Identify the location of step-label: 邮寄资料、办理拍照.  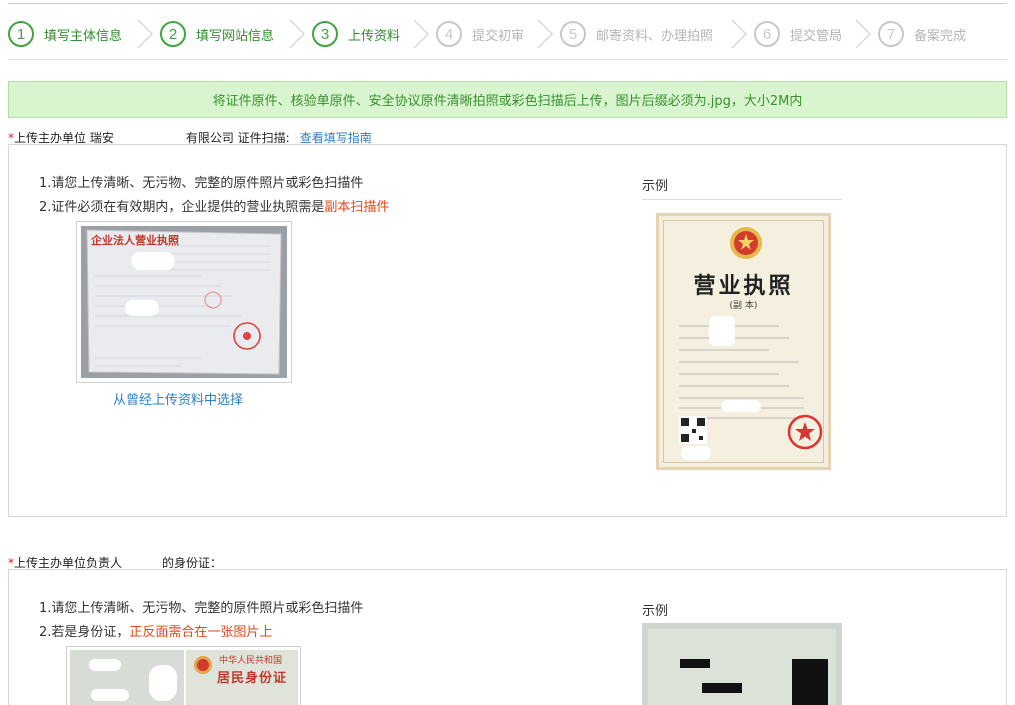
(655, 36).